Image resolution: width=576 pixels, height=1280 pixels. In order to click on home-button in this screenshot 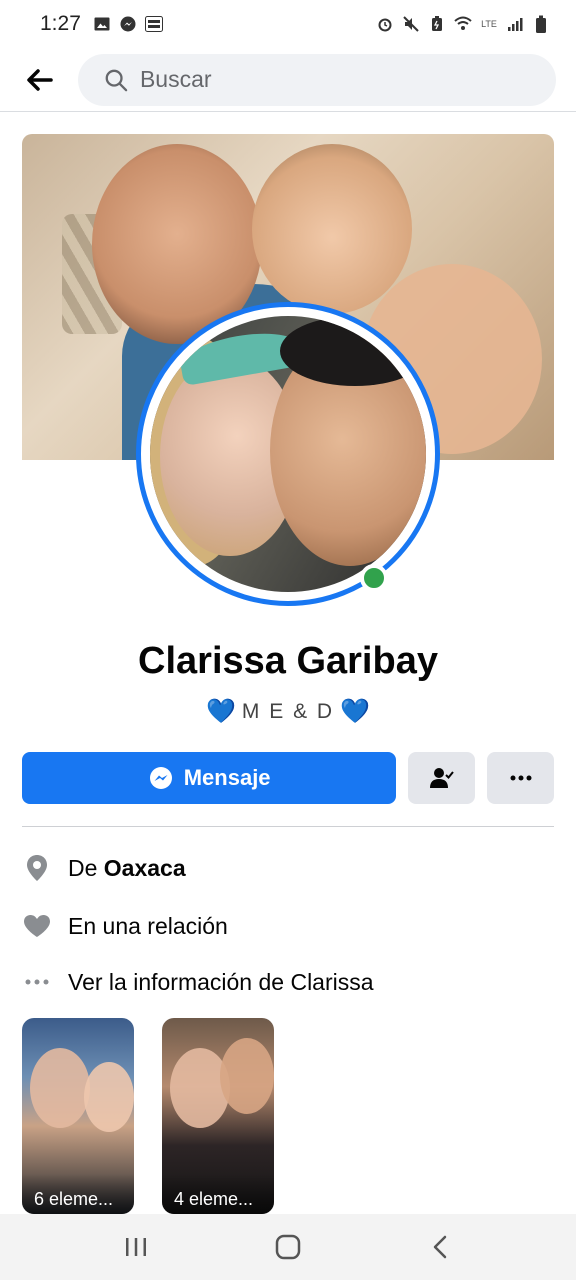, I will do `click(288, 1247)`.